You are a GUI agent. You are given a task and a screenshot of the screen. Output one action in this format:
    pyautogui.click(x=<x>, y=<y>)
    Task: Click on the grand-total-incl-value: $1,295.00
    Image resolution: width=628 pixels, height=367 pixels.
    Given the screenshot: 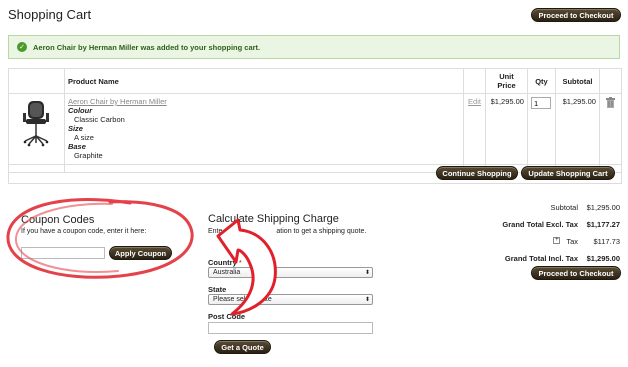 What is the action you would take?
    pyautogui.click(x=603, y=258)
    